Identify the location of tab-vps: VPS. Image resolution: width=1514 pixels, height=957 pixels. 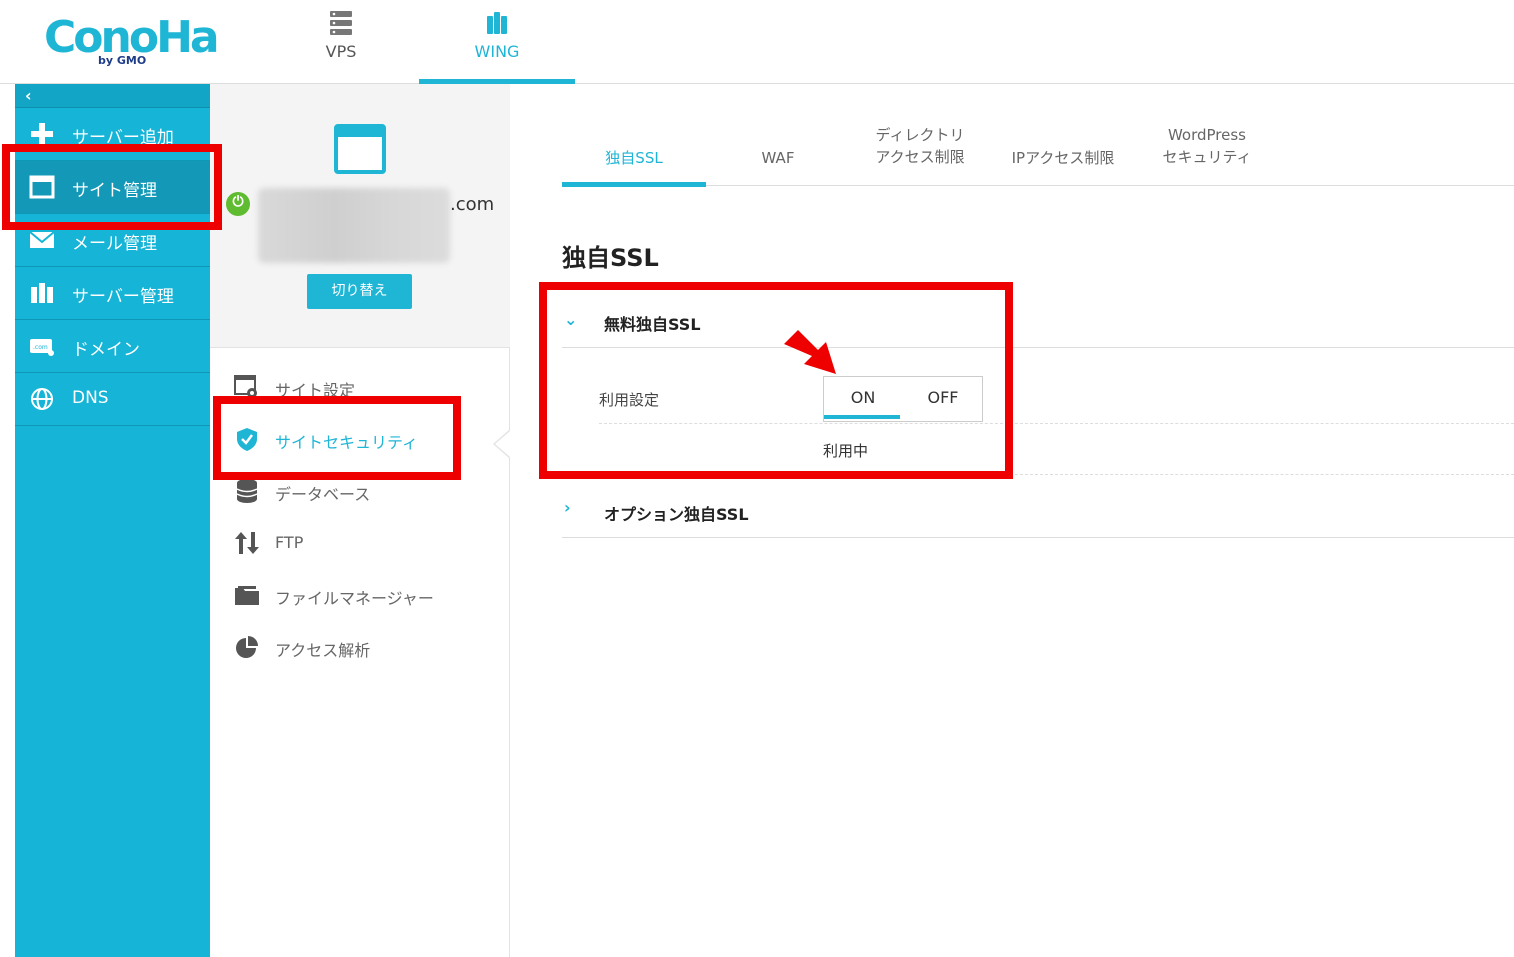
(341, 42).